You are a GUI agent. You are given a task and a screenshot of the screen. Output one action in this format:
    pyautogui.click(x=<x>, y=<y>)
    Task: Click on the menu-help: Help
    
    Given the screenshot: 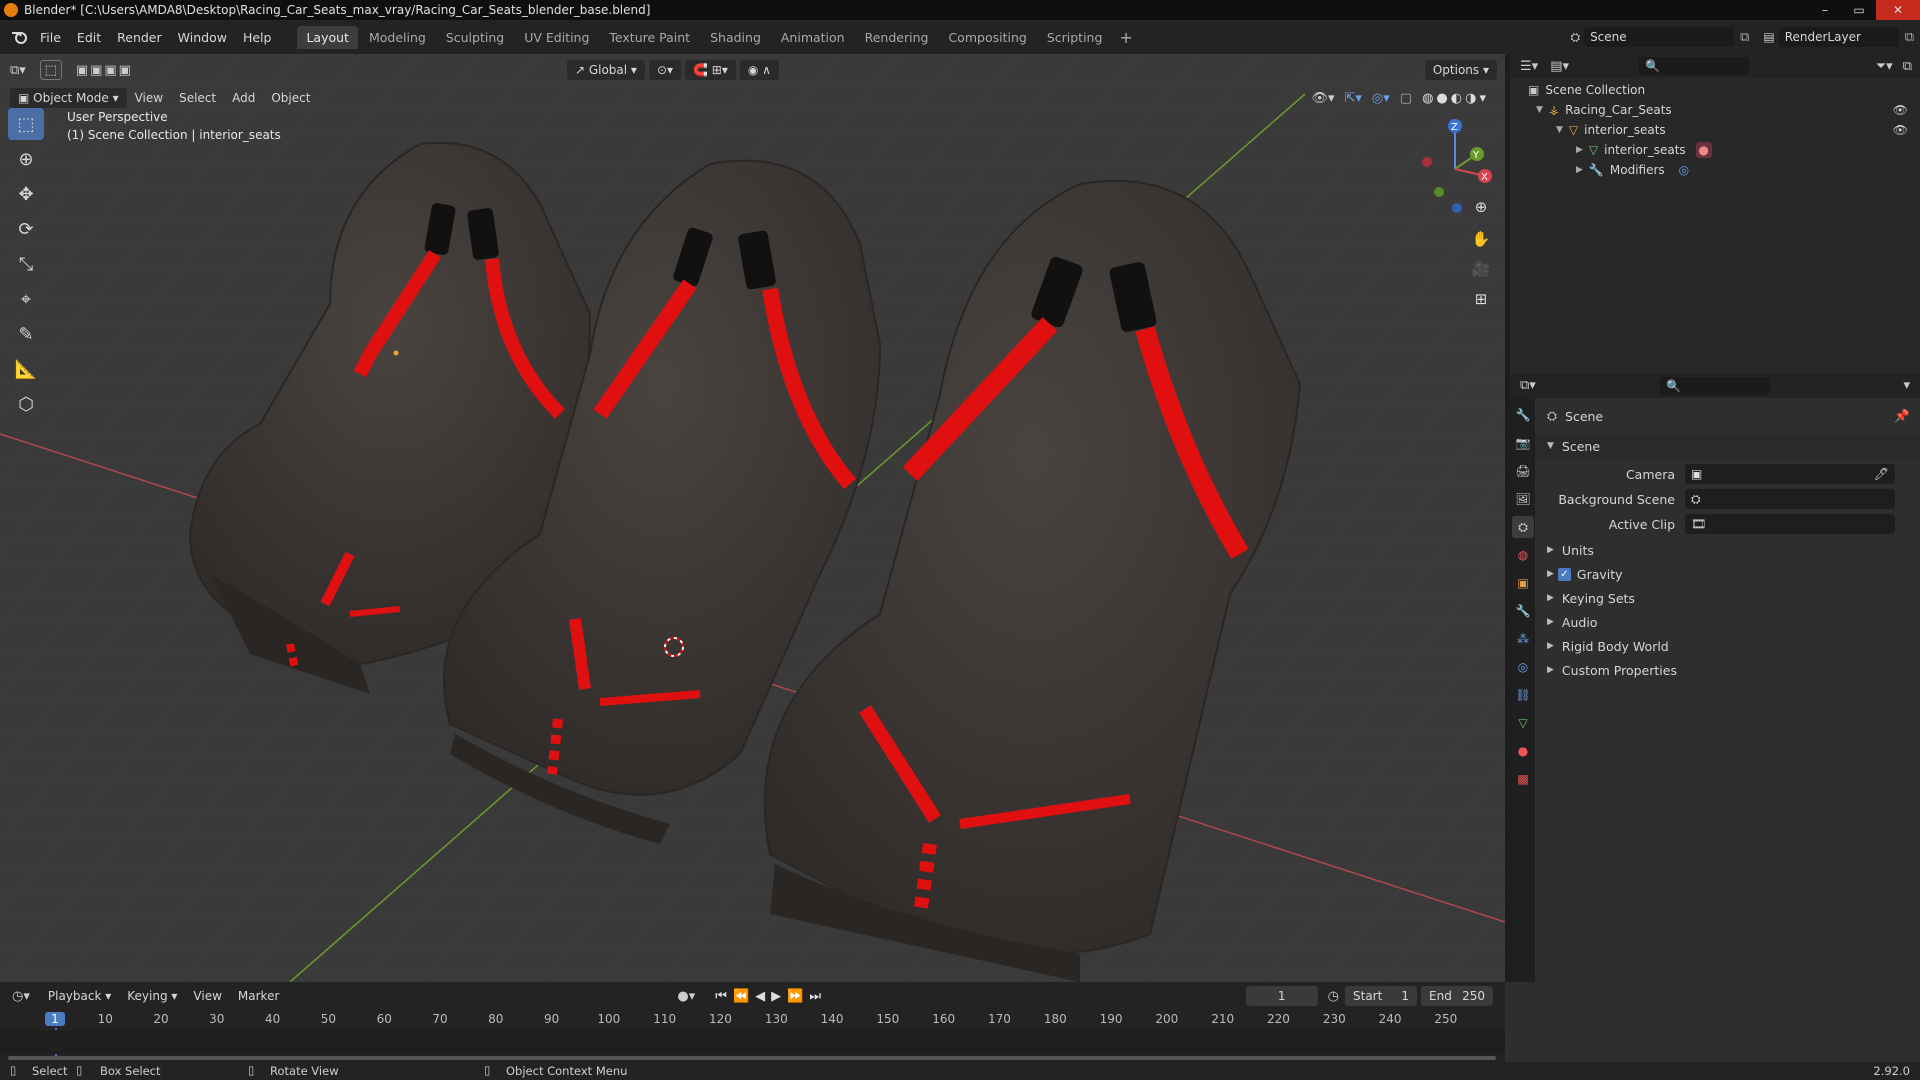 What is the action you would take?
    pyautogui.click(x=257, y=37)
    